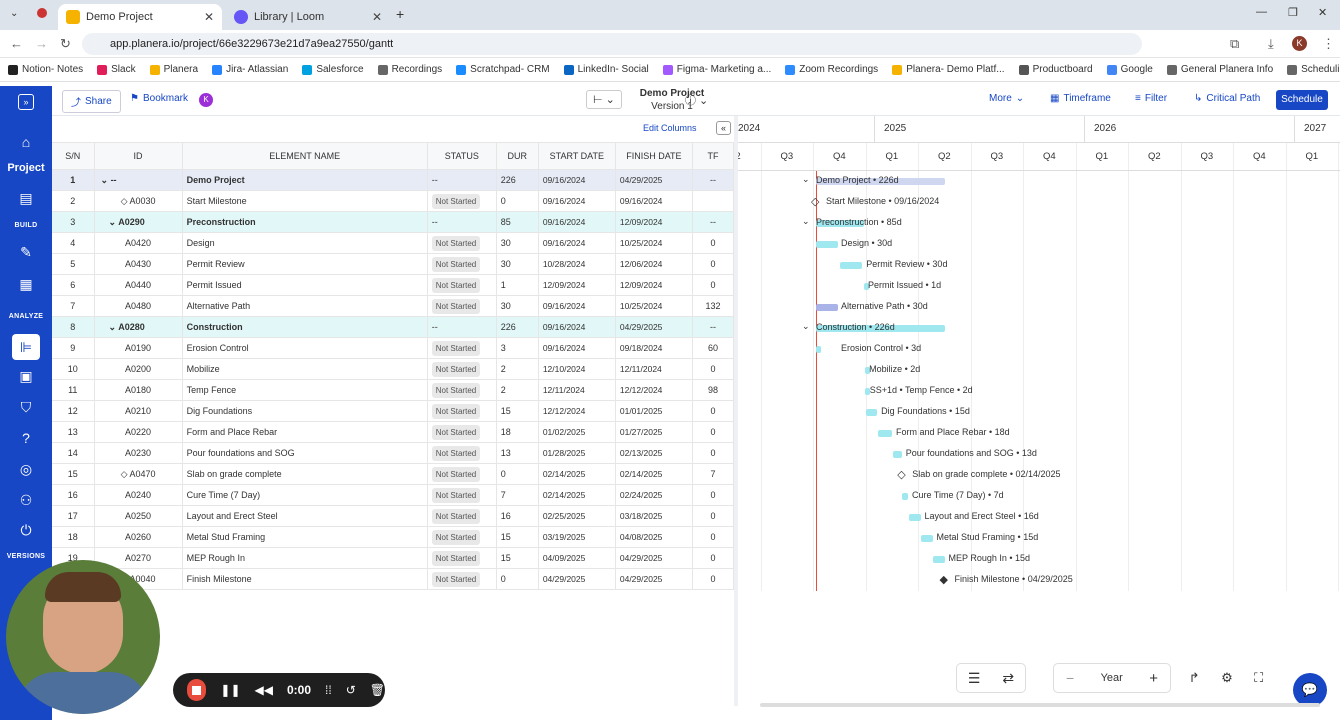 This screenshot has height=720, width=1340. Describe the element at coordinates (1070, 678) in the screenshot. I see `zoom-out-icon: −` at that location.